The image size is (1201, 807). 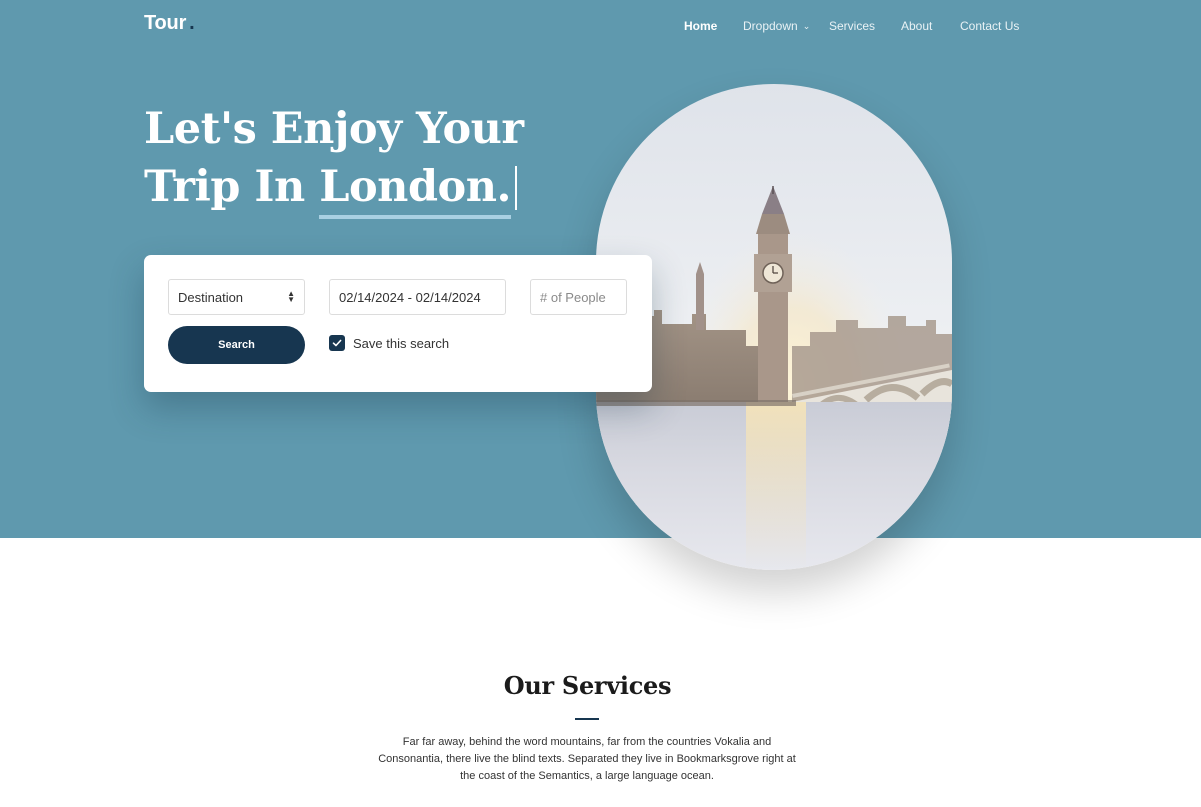 I want to click on headline-line-2: Trip In London., so click(x=354, y=188).